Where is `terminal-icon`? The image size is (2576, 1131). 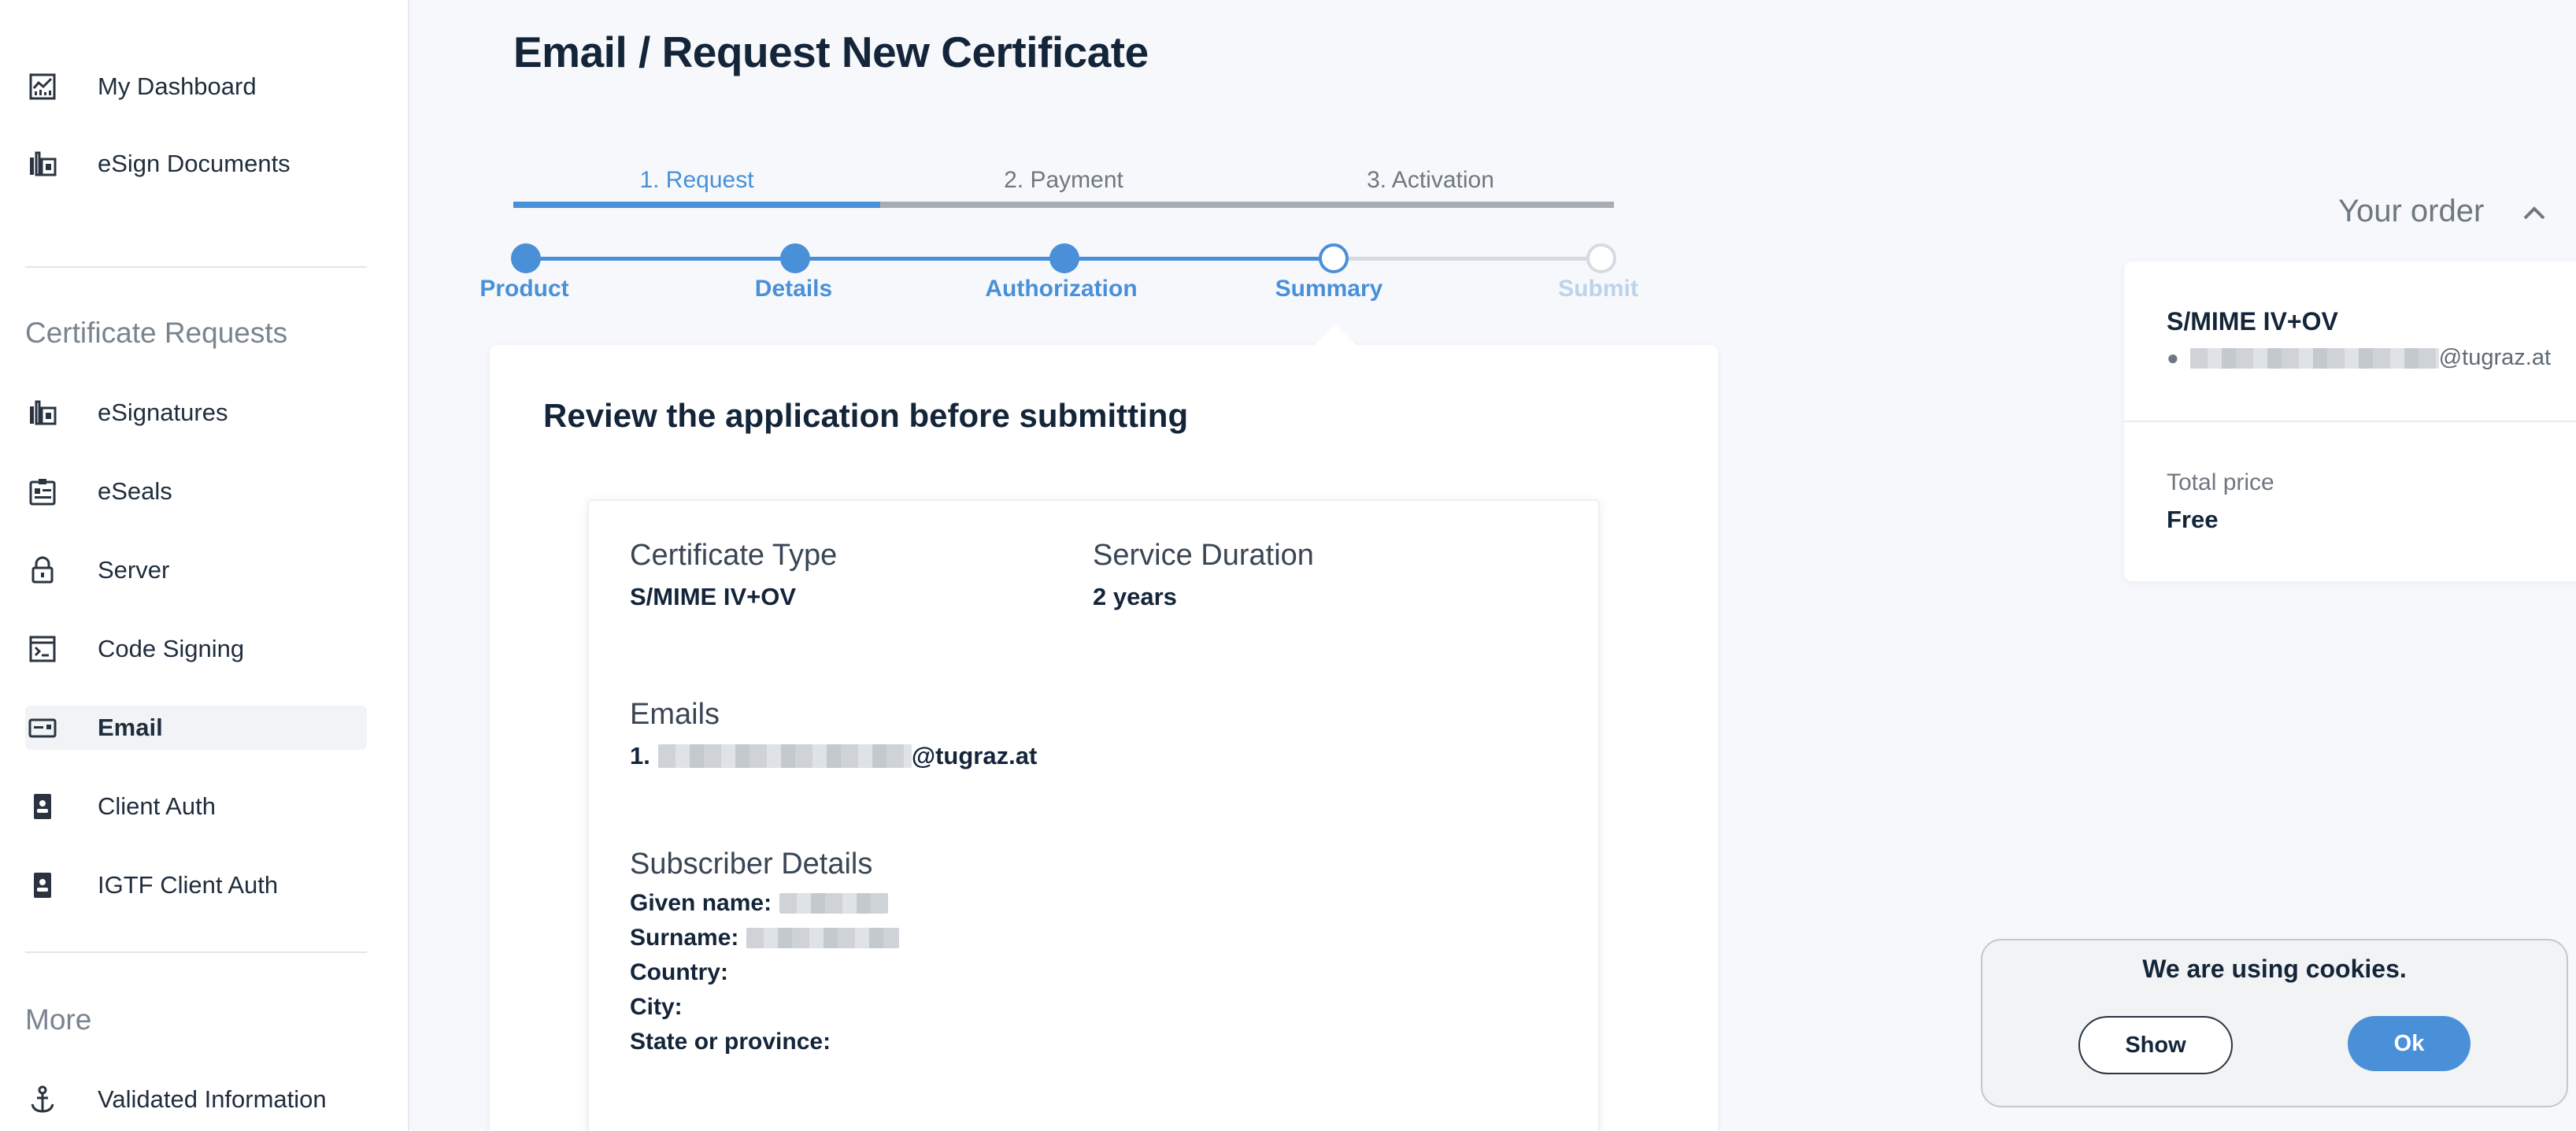 terminal-icon is located at coordinates (42, 649).